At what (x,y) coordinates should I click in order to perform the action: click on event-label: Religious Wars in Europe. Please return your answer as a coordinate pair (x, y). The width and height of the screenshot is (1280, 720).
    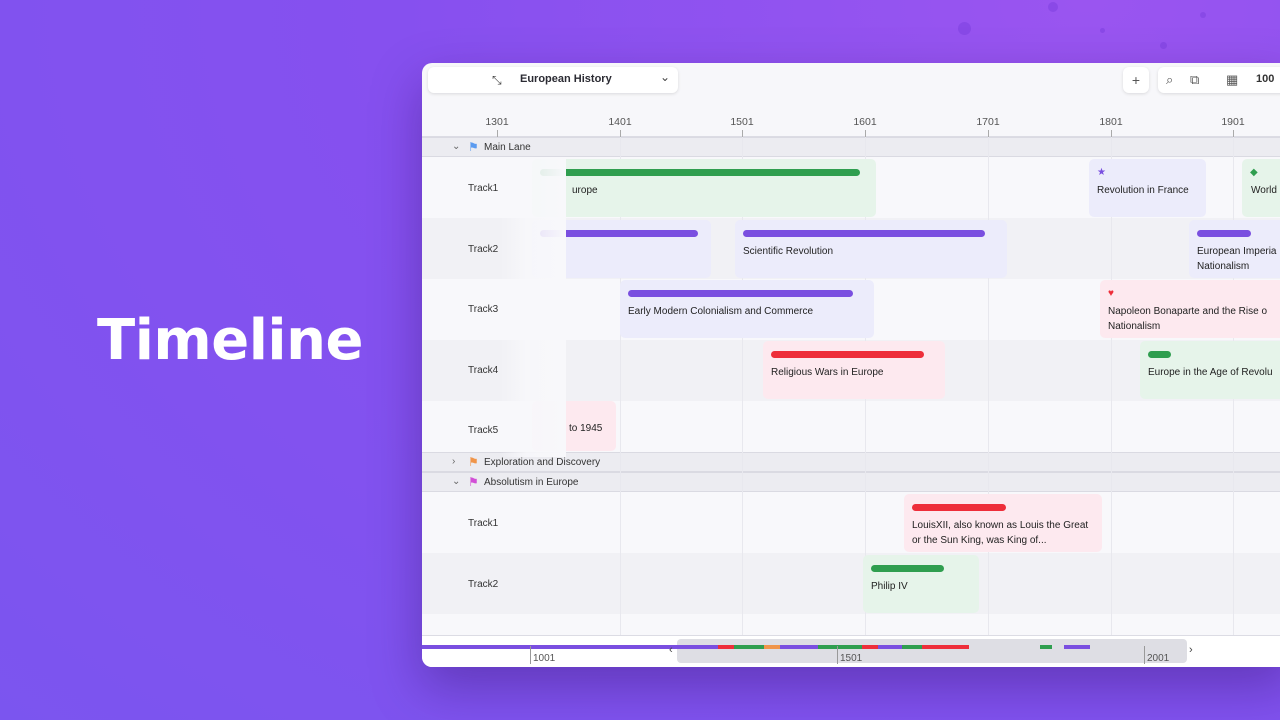
    Looking at the image, I should click on (827, 372).